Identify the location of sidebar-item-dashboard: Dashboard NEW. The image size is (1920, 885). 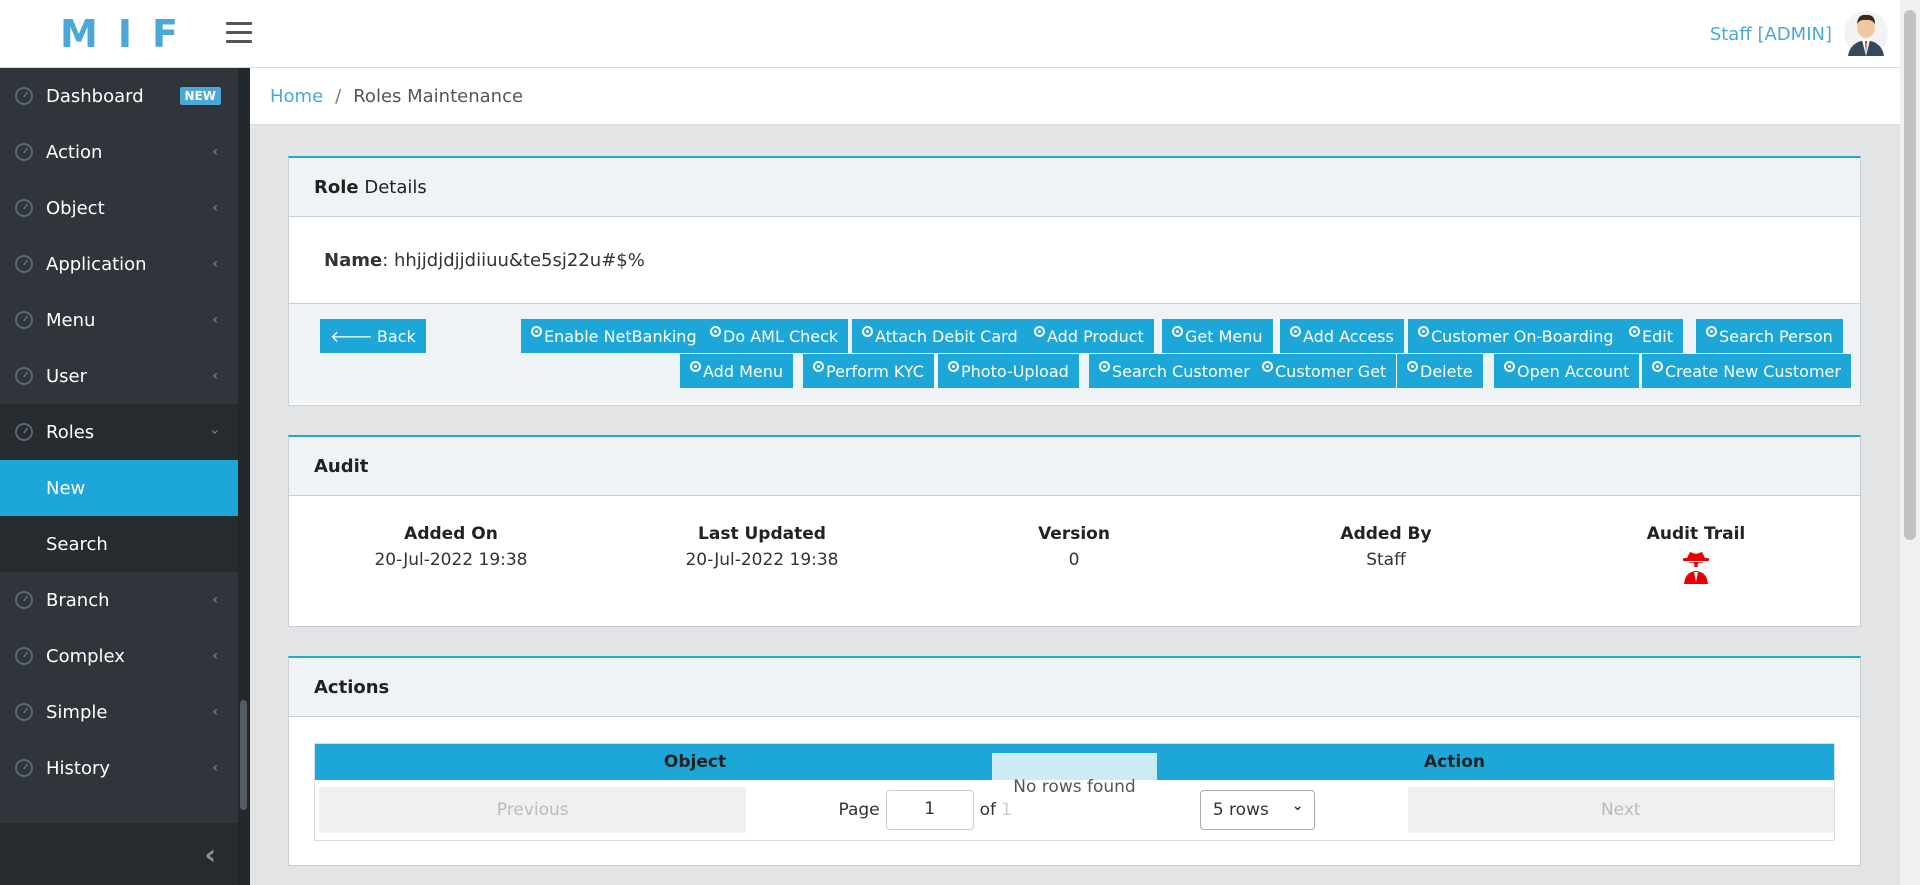
(119, 96).